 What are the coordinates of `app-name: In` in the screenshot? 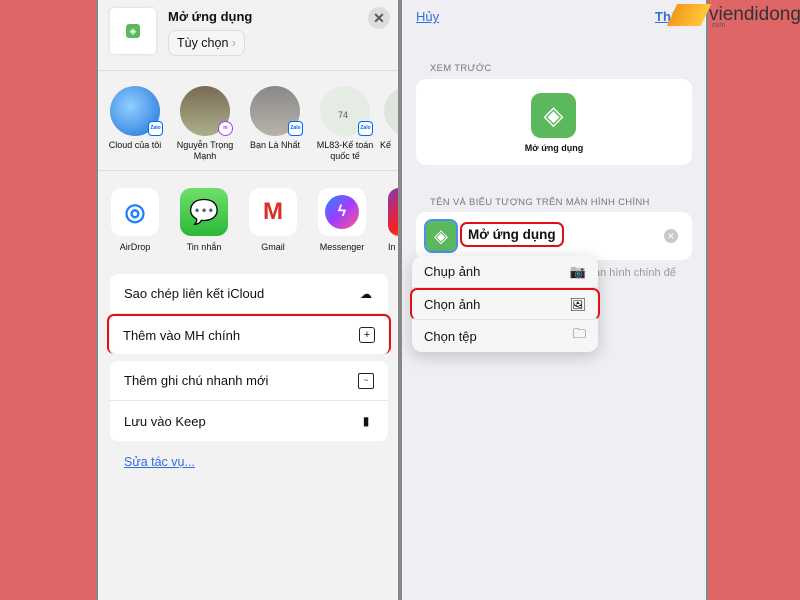 It's located at (392, 247).